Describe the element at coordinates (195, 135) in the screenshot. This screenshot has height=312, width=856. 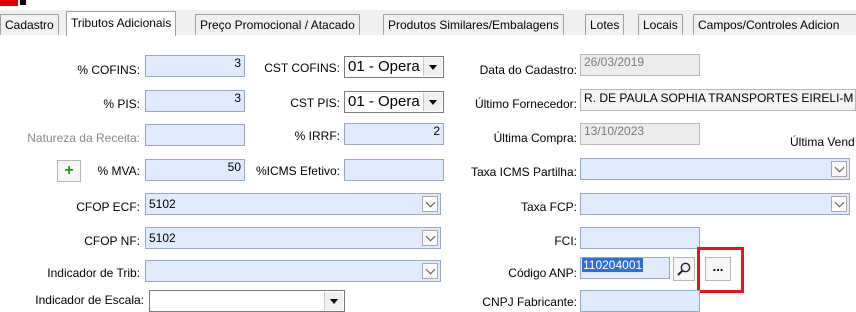
I see `natureza-receita-input` at that location.